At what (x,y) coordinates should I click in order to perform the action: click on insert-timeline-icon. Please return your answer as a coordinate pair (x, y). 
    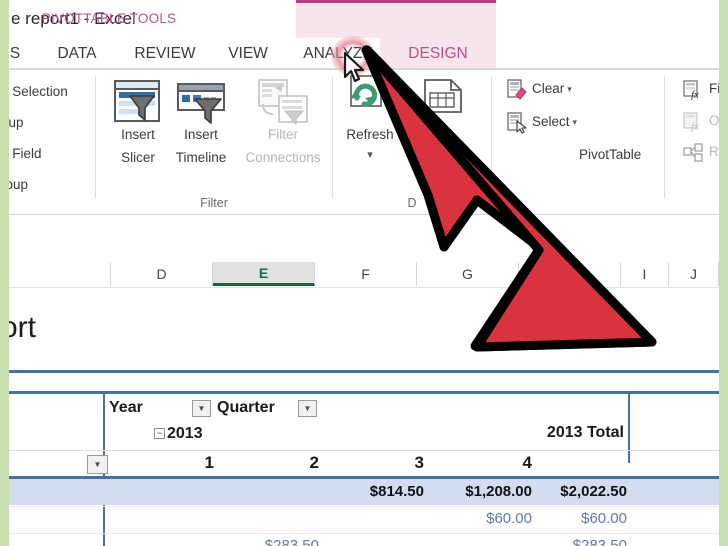
    Looking at the image, I should click on (201, 104).